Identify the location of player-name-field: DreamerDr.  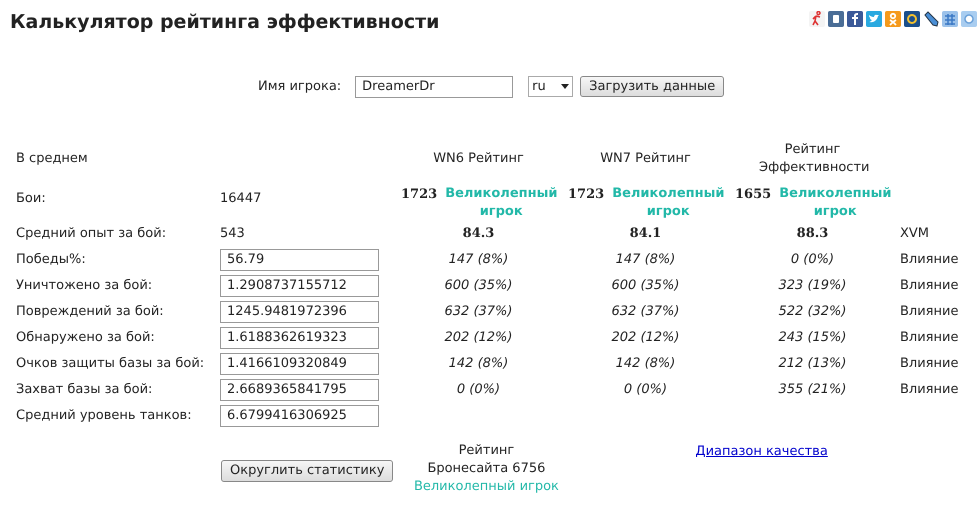
(434, 87).